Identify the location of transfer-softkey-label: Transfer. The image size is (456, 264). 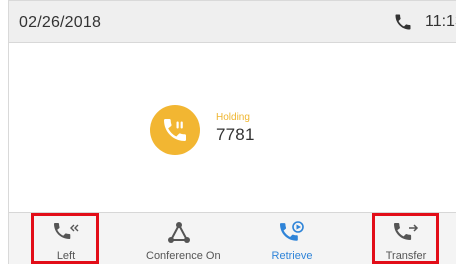
(406, 256).